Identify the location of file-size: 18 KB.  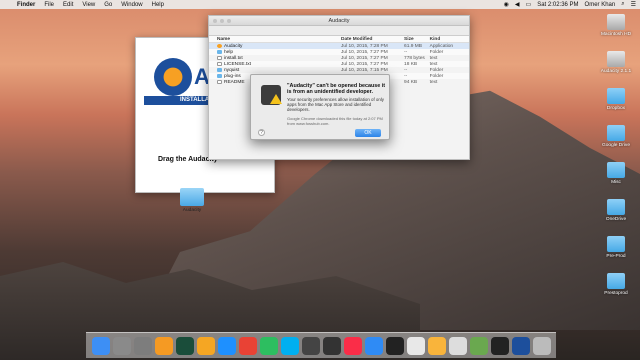
(411, 64).